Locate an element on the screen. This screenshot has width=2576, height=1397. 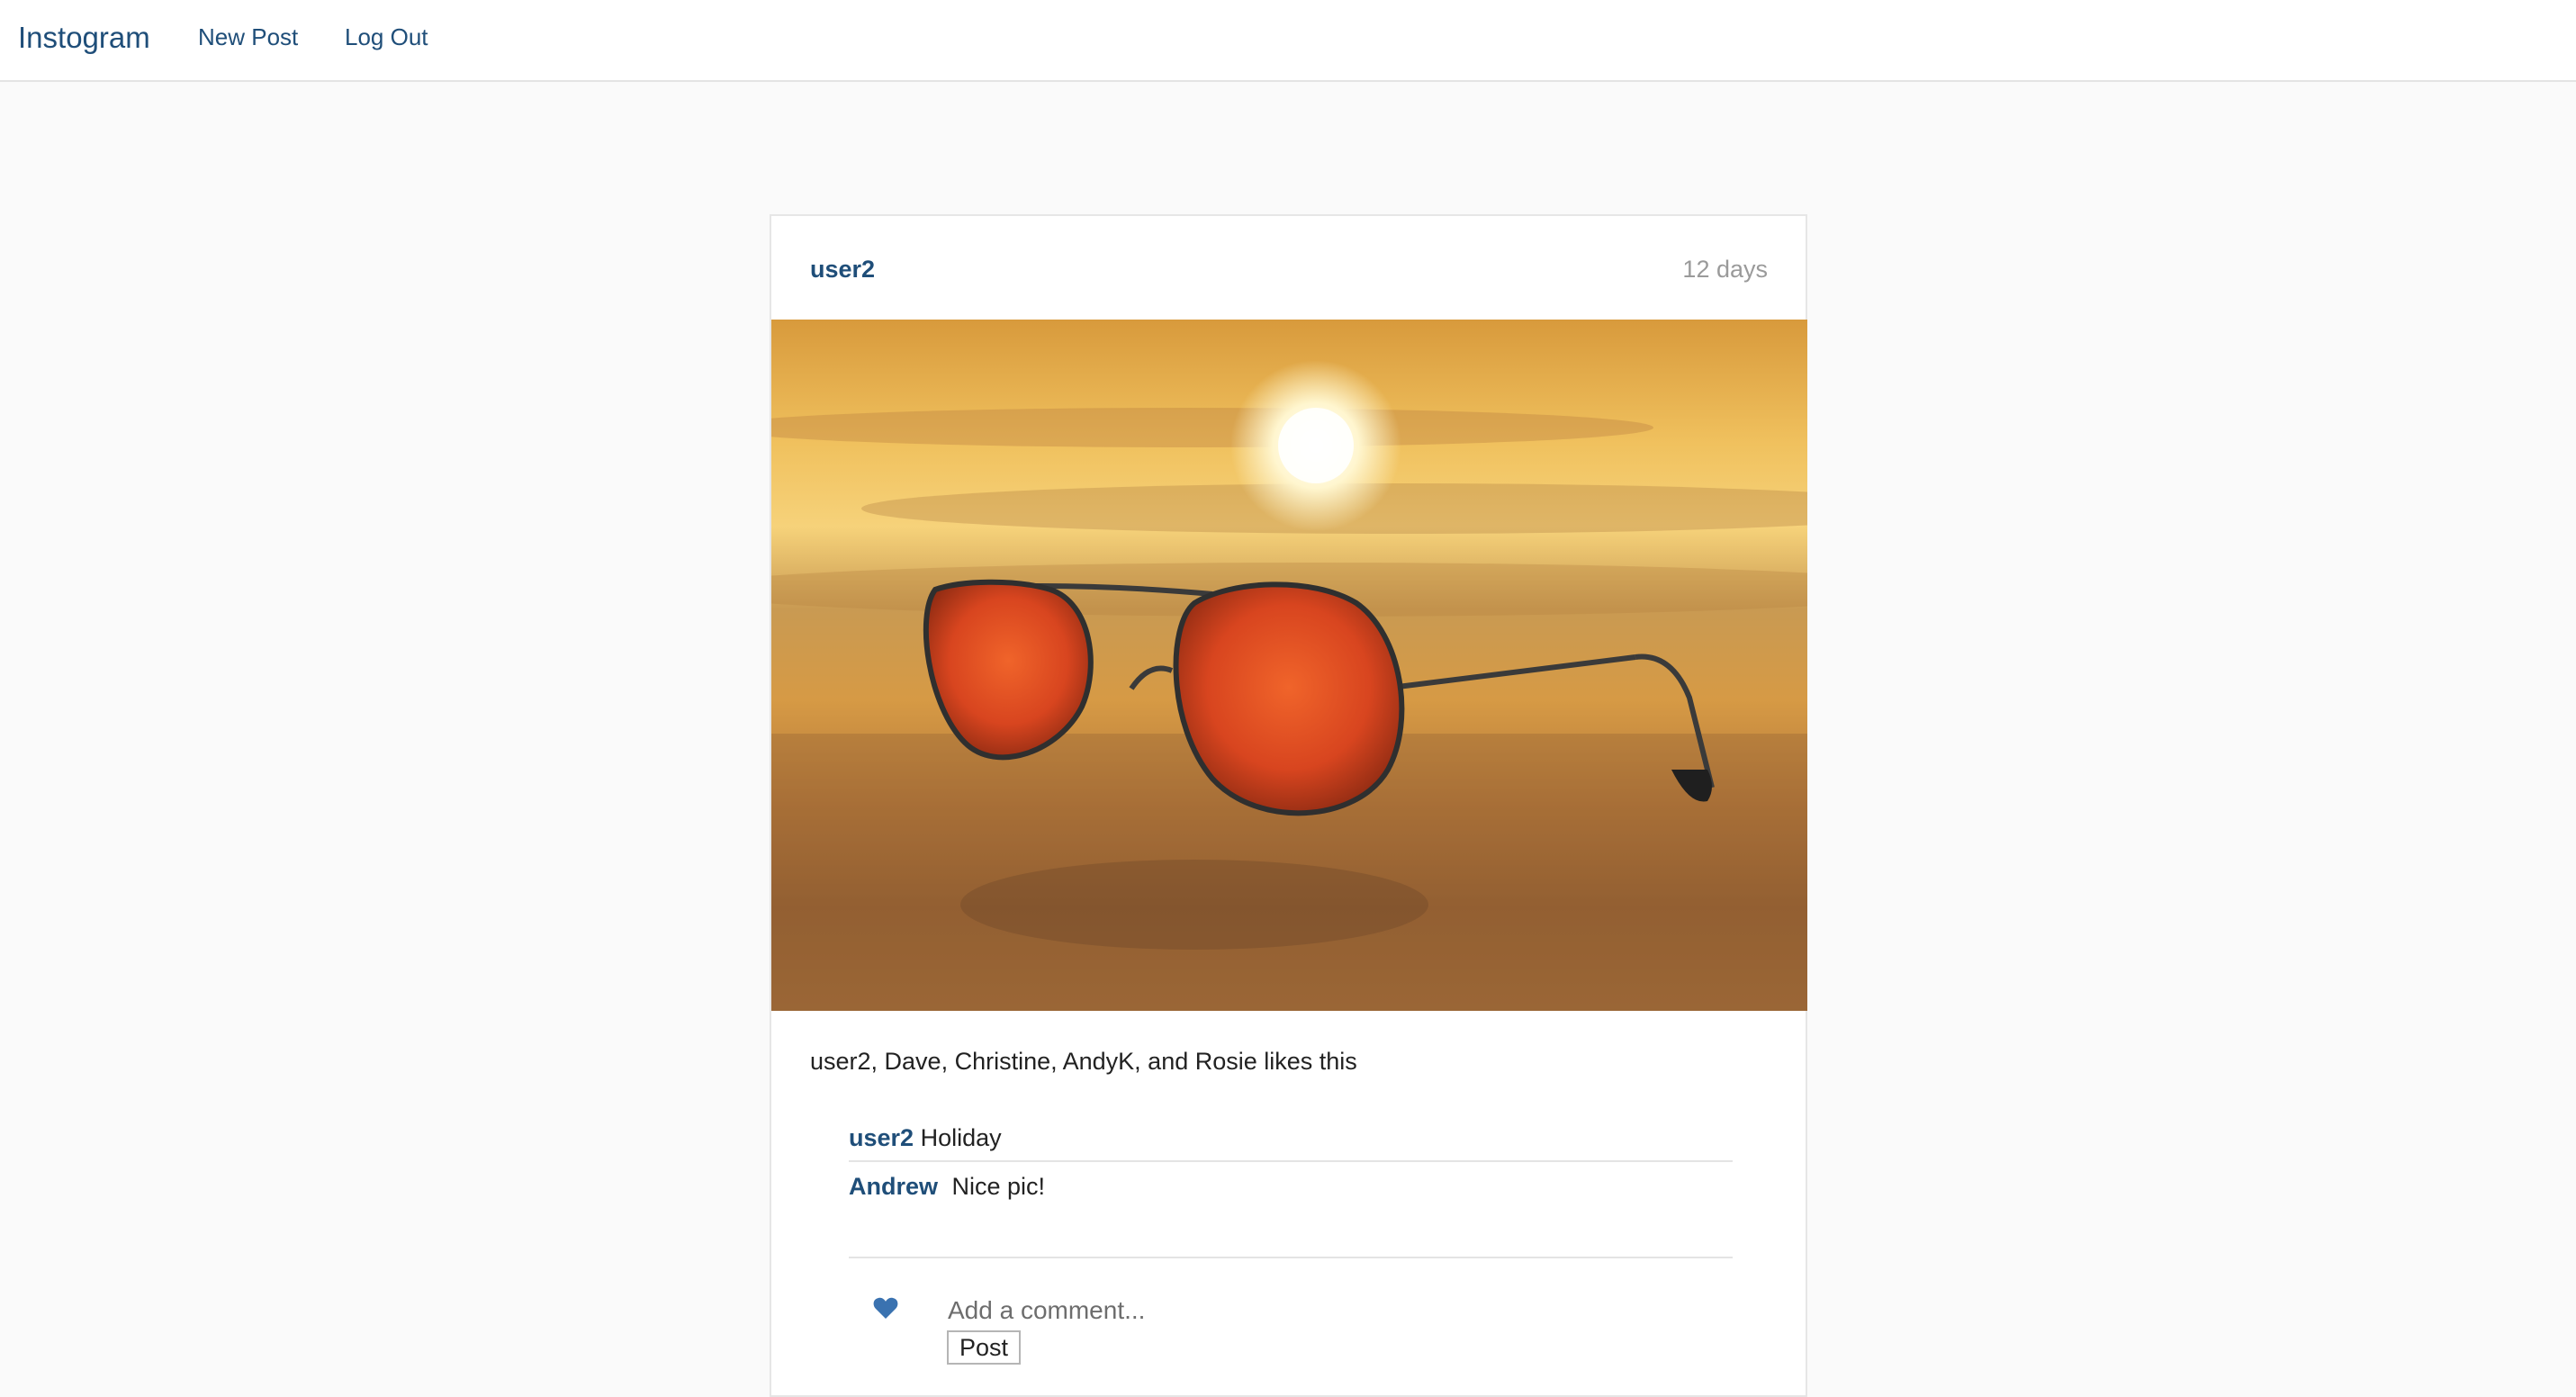
post-timestamp: 12 days is located at coordinates (1725, 269).